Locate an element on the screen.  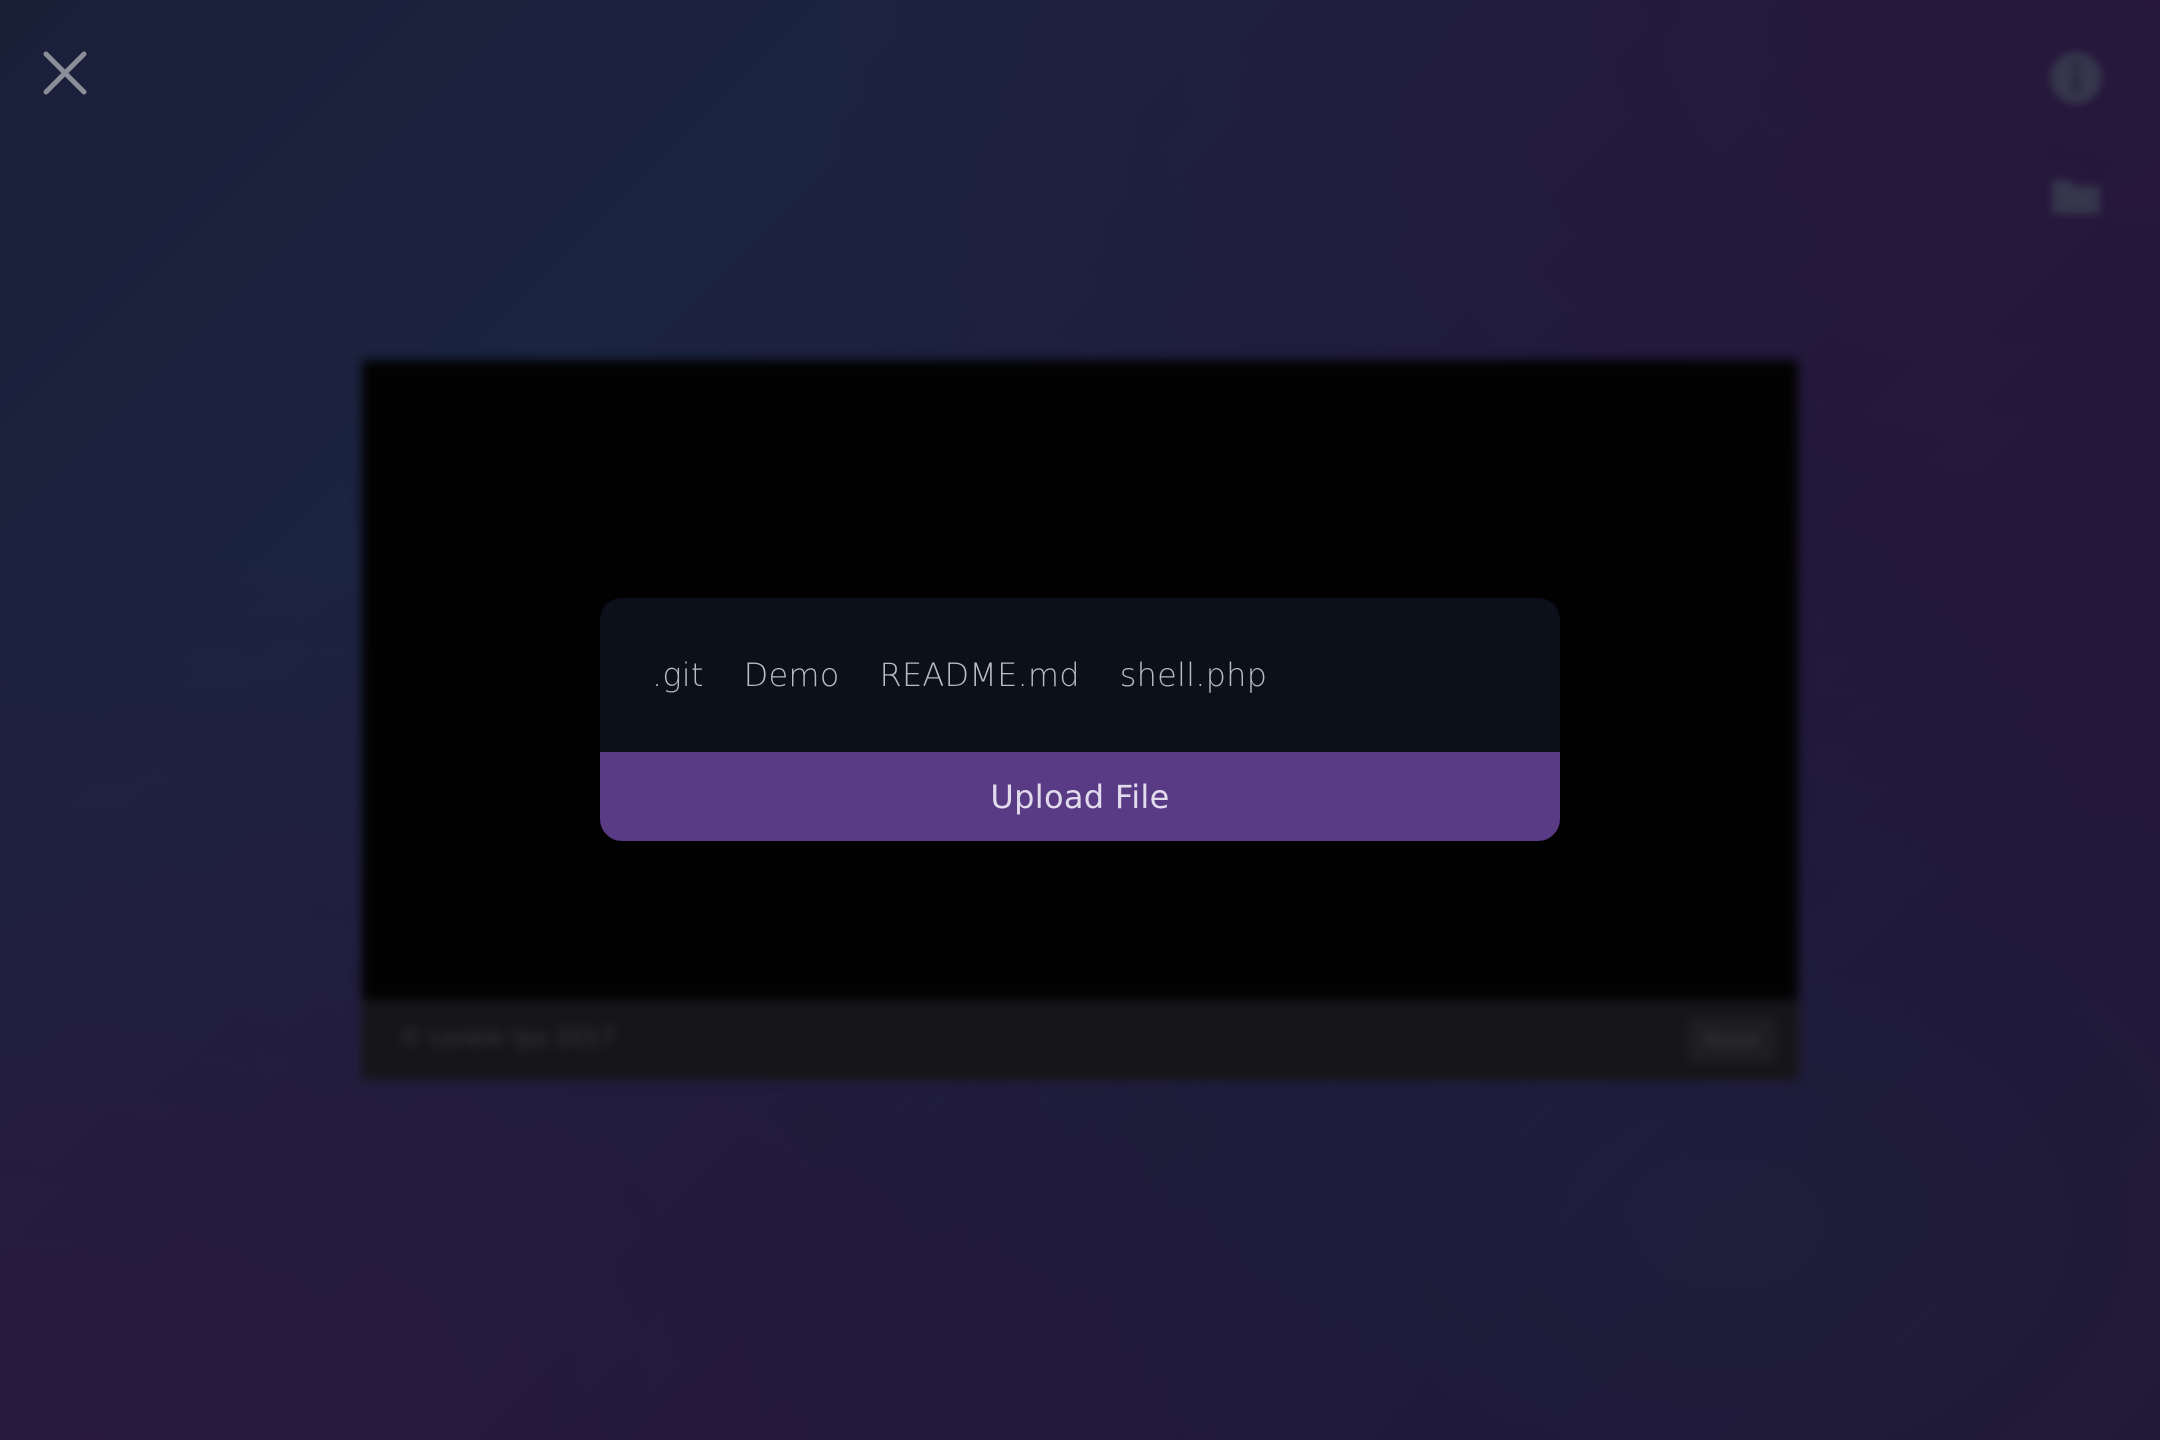
close-button is located at coordinates (65, 73).